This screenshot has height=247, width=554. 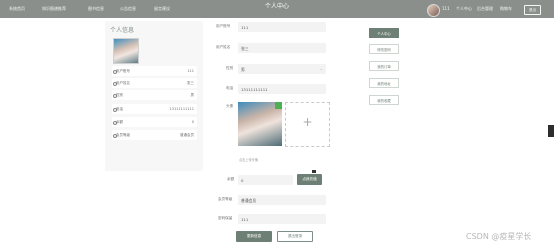 What do you see at coordinates (243, 69) in the screenshot?
I see `gender-value: 男` at bounding box center [243, 69].